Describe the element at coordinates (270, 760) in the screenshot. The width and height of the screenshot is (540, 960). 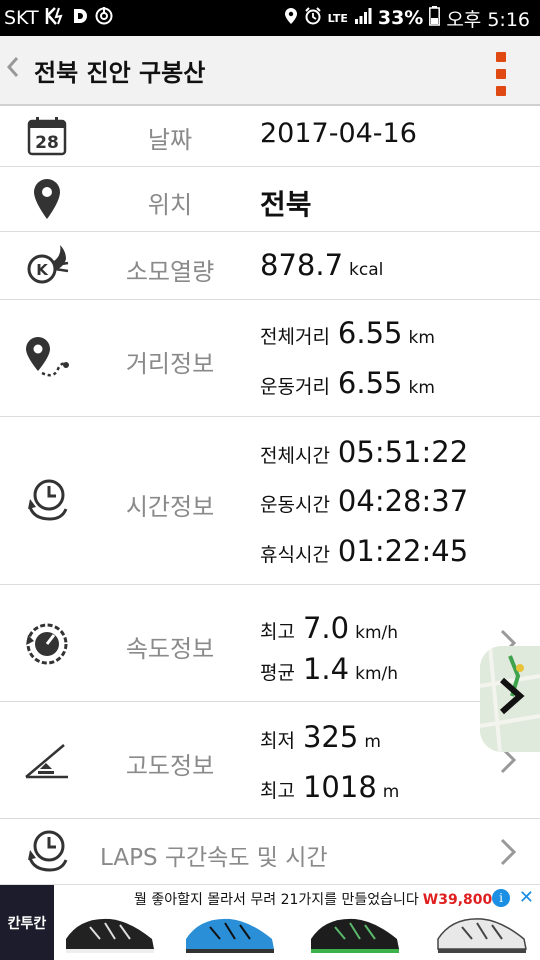
I see `altitude-row: 고도정보 최저 325 m 최고 1018 m` at that location.